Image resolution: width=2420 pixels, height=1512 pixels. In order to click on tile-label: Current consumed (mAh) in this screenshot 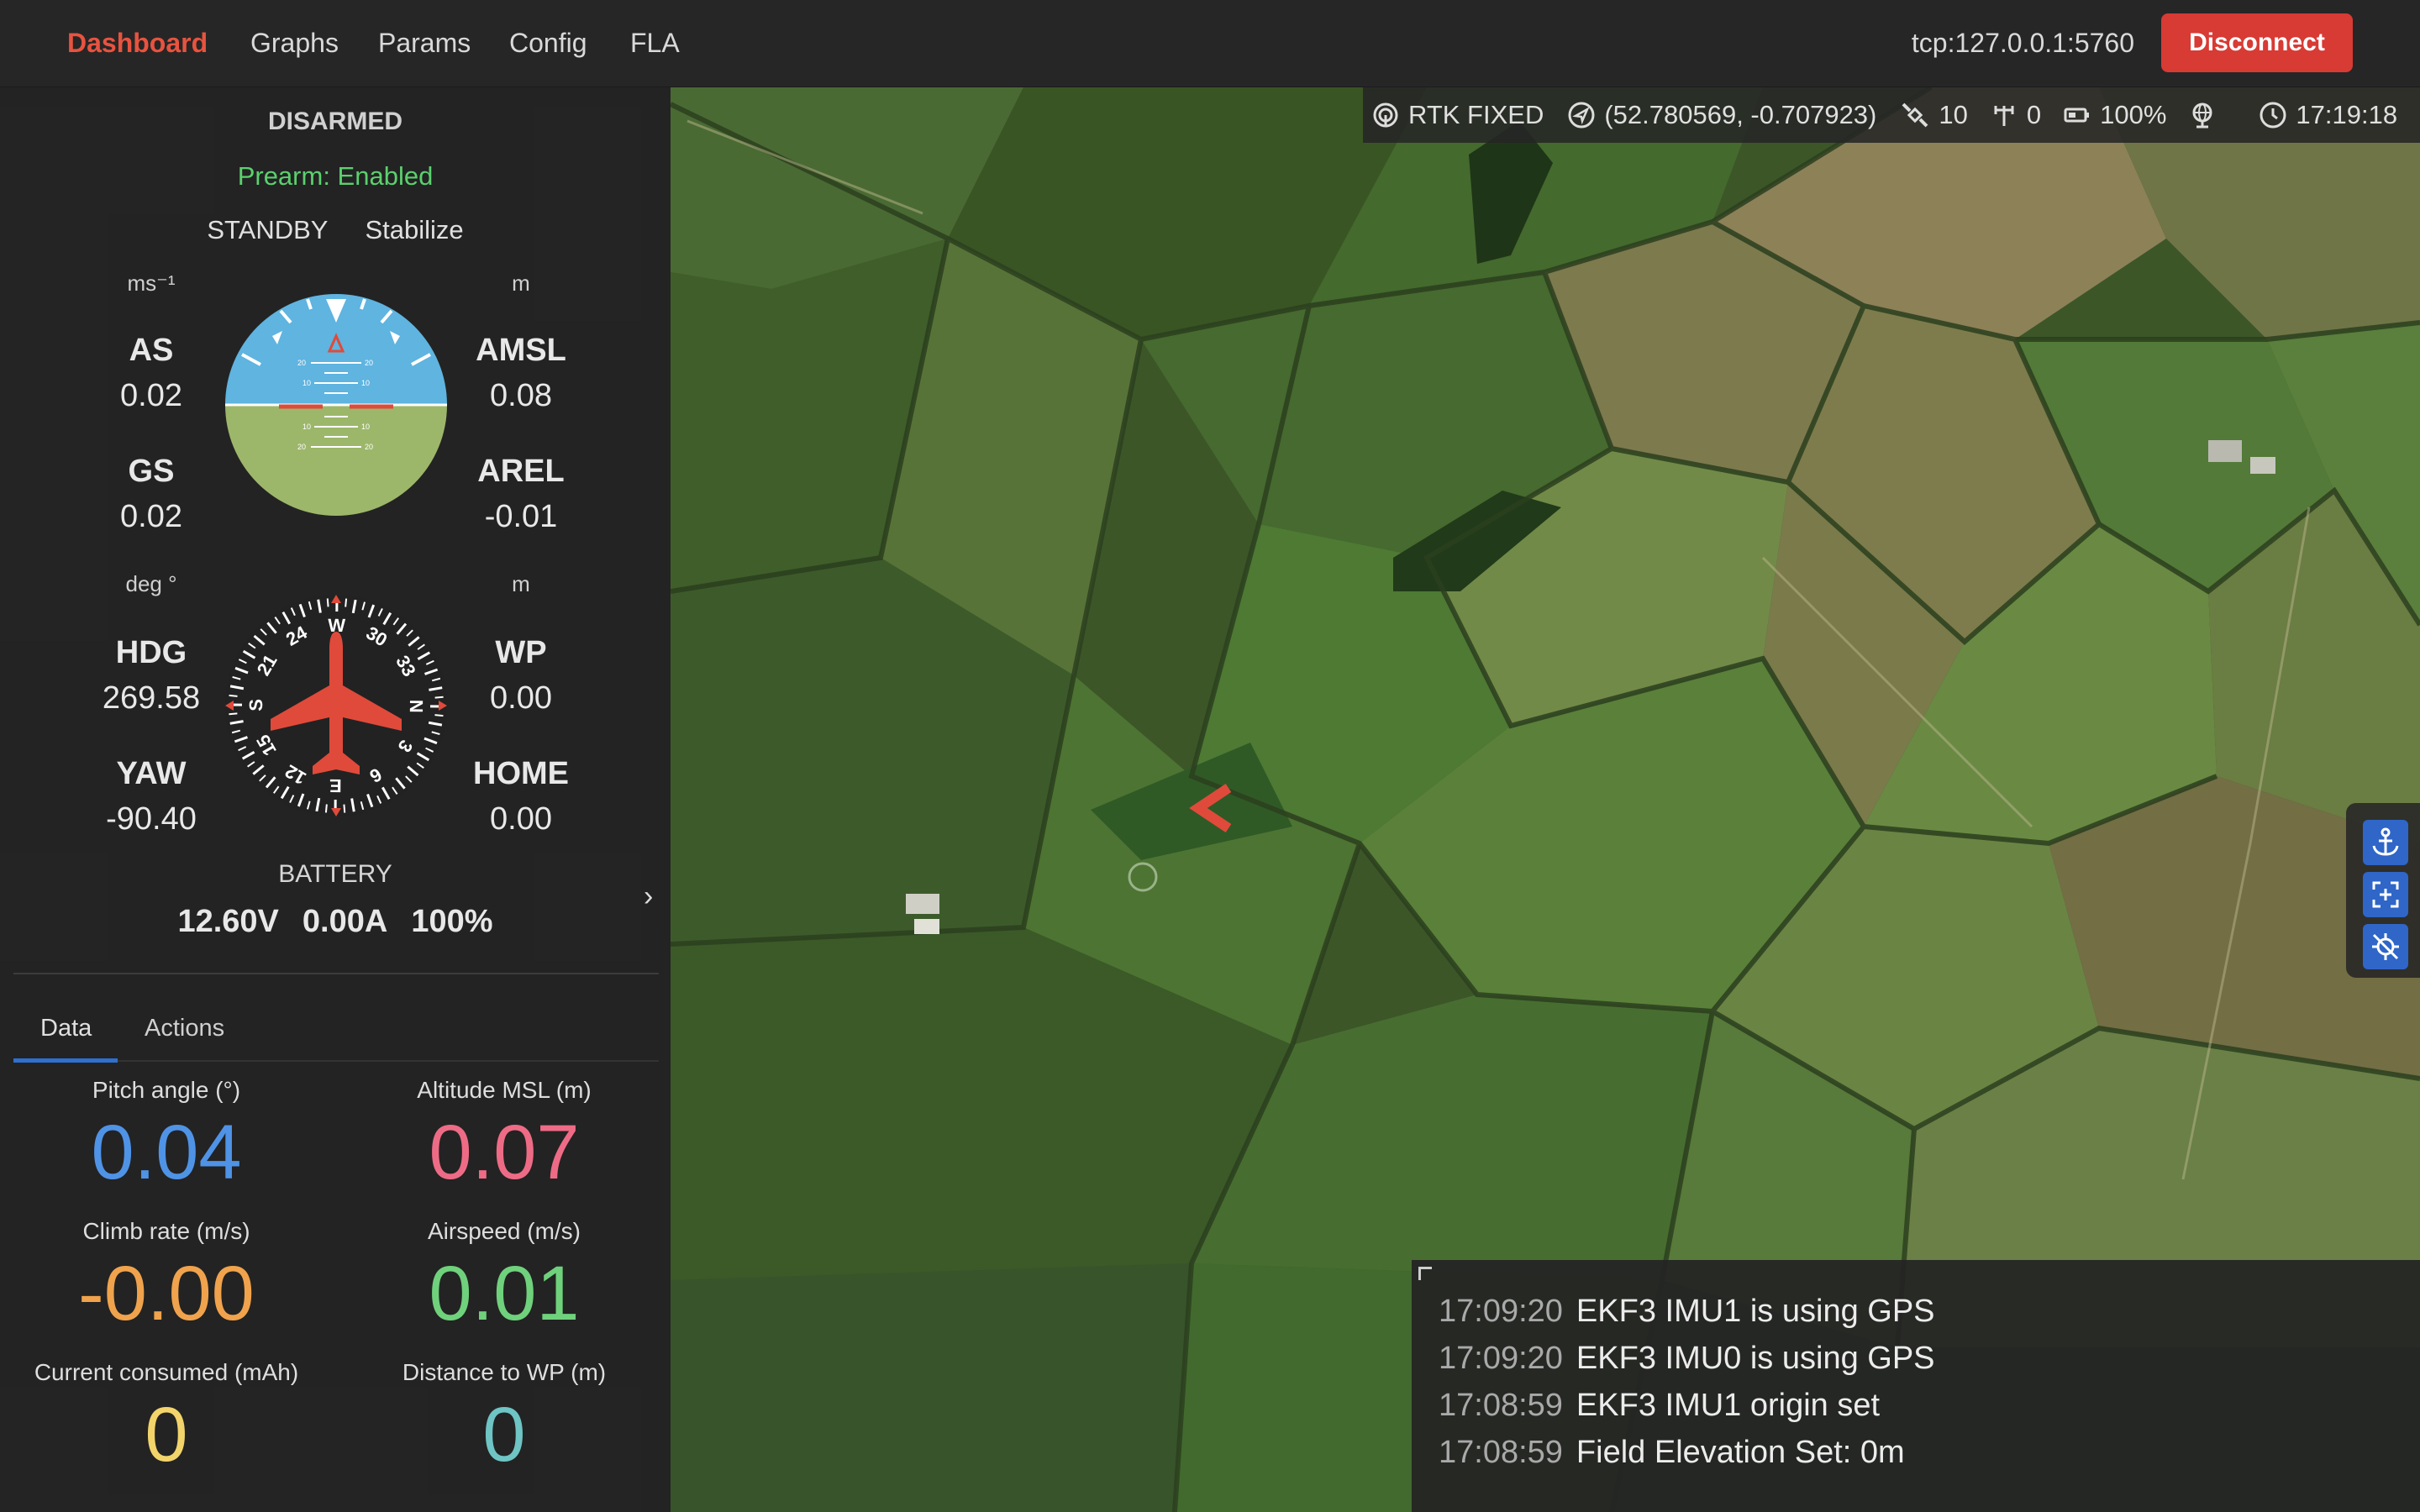, I will do `click(166, 1372)`.